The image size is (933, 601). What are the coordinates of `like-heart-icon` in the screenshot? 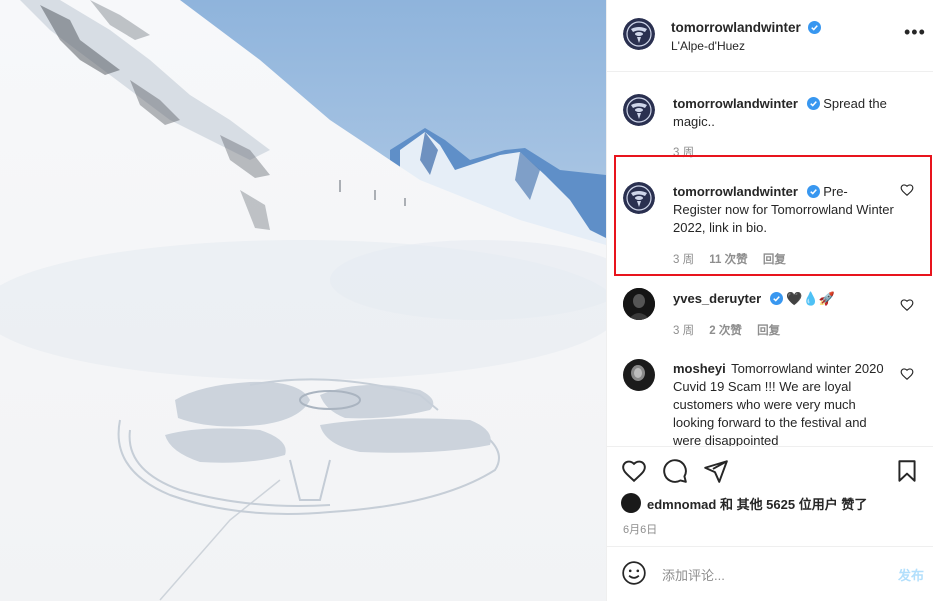 It's located at (634, 471).